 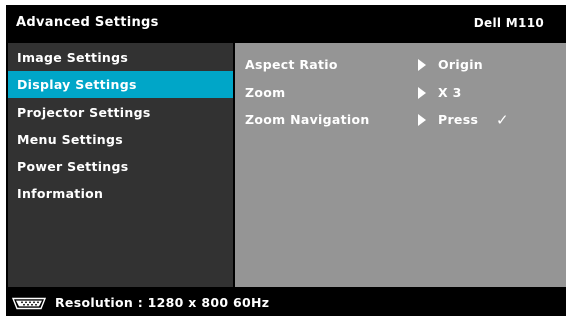 I want to click on menu-item-display-settings: Display Settings, so click(x=120, y=84).